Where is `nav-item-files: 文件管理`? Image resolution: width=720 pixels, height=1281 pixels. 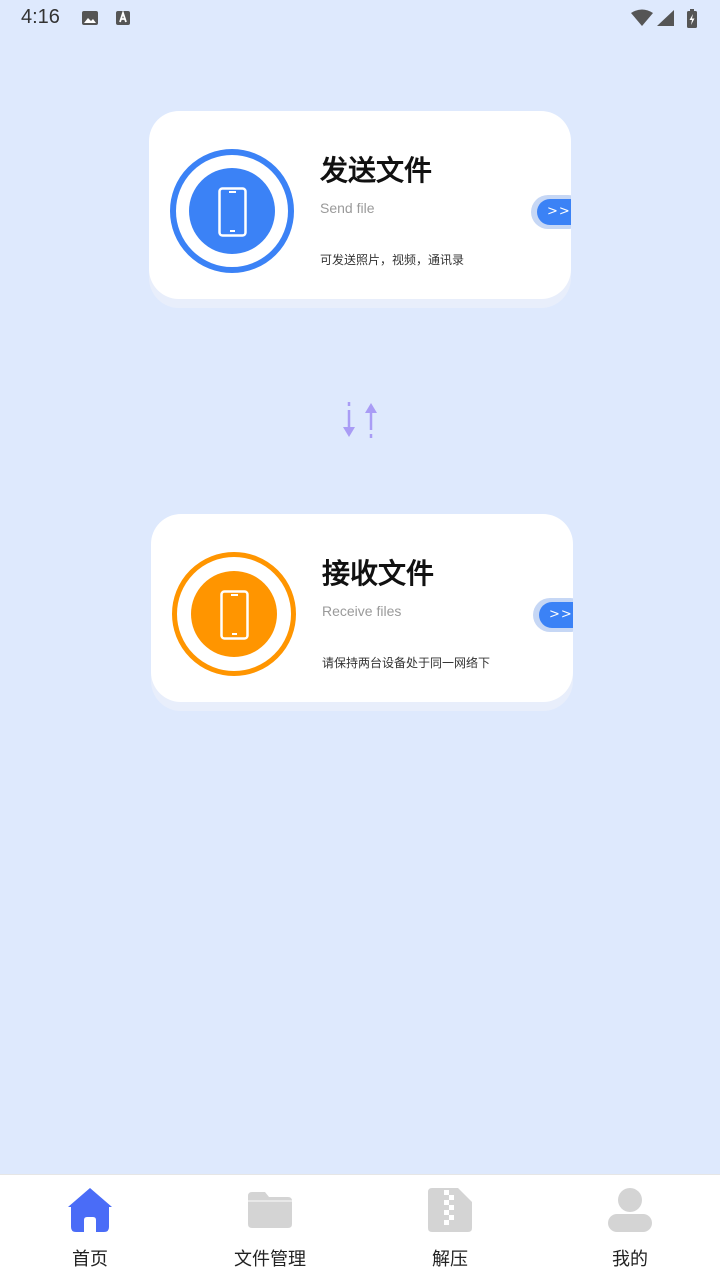
nav-item-files: 文件管理 is located at coordinates (270, 1228).